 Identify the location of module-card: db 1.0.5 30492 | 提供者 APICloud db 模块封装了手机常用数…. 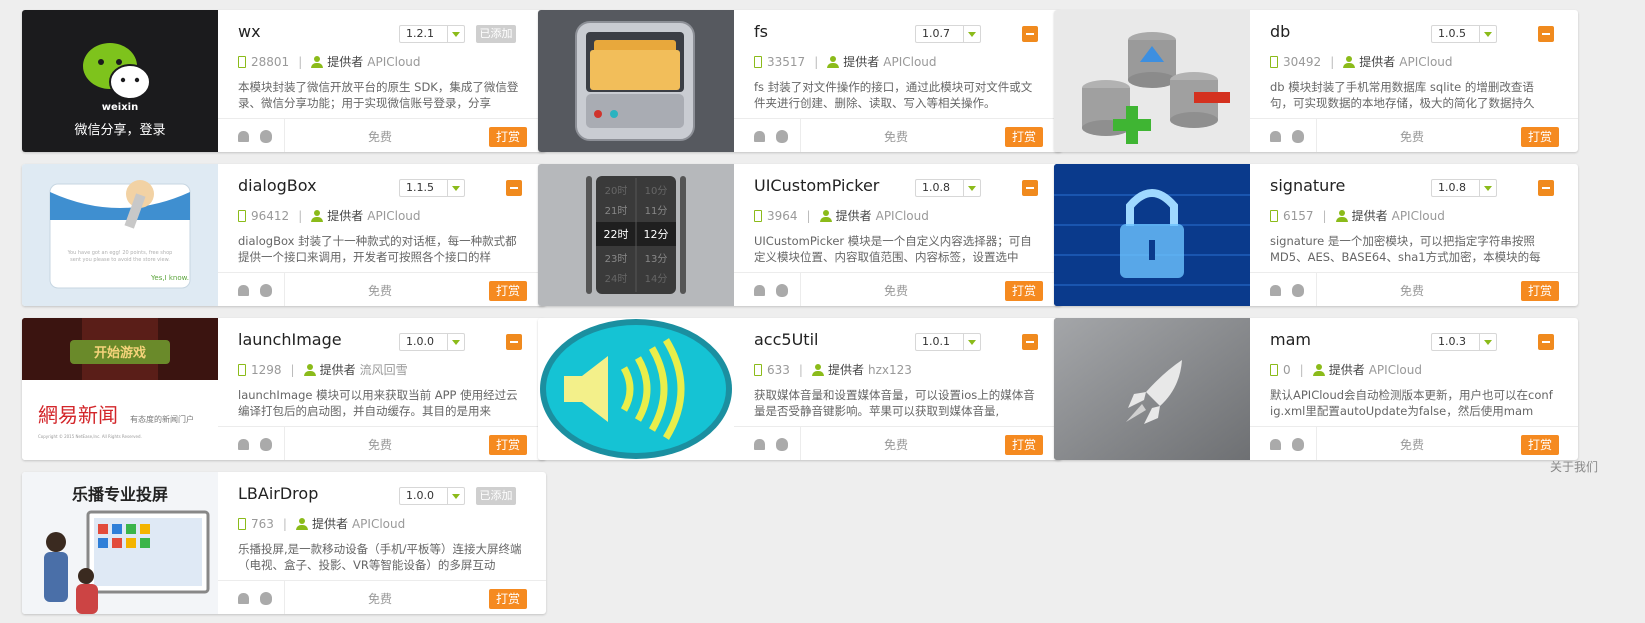
(1316, 81).